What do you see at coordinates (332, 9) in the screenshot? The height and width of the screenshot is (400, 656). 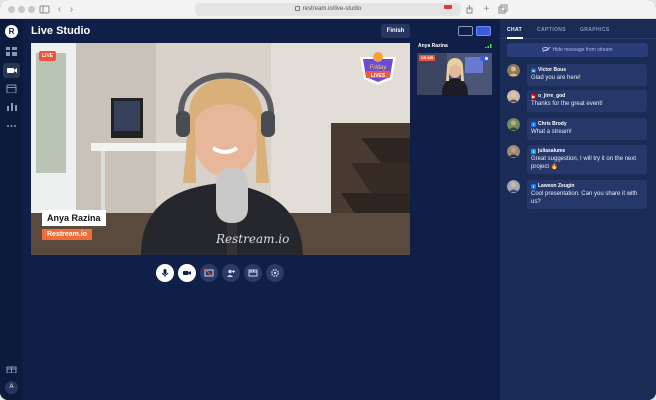 I see `url-text: restream.io/live-studio` at bounding box center [332, 9].